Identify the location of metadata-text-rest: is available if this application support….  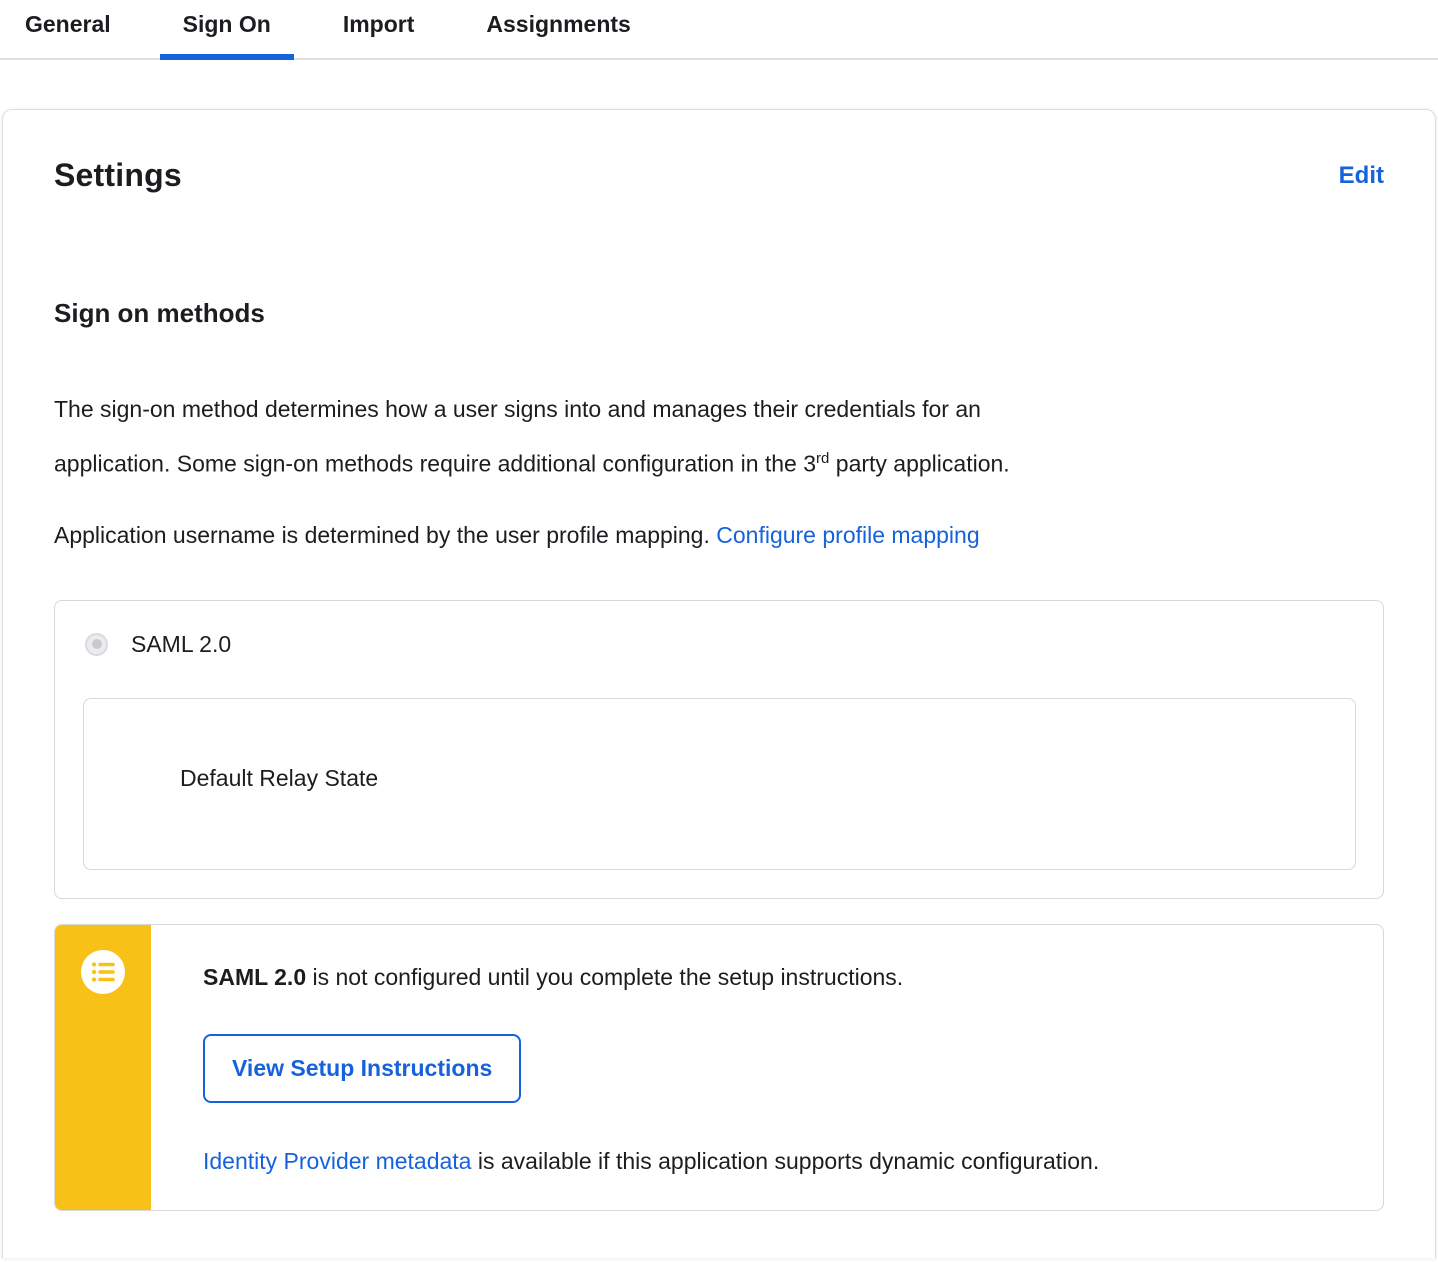
(785, 1160).